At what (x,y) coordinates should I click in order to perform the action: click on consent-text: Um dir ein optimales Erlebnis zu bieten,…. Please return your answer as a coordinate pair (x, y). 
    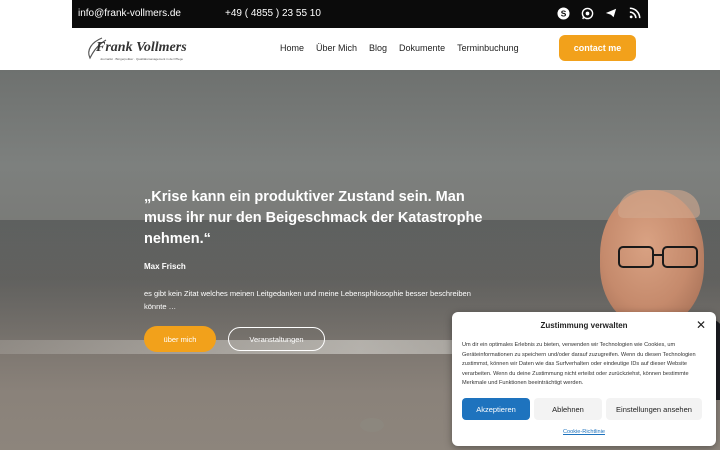
    Looking at the image, I should click on (579, 364).